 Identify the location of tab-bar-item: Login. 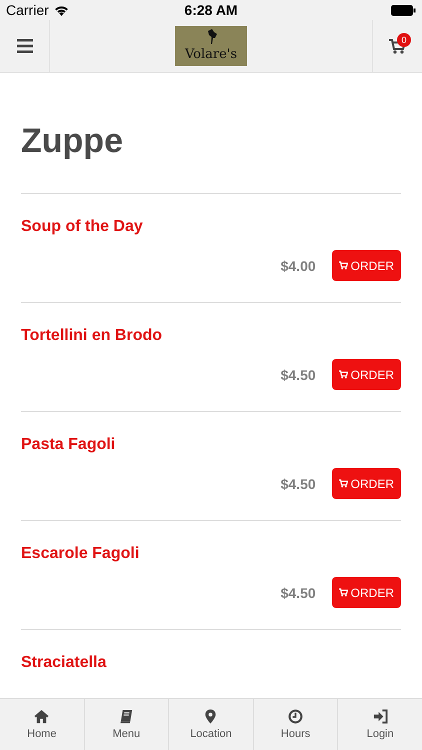
(380, 724).